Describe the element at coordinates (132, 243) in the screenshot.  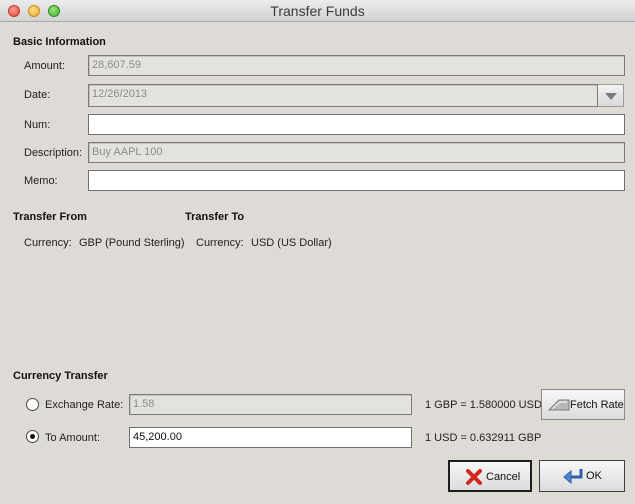
I see `from-currency-value: GBP (Pound Sterling)` at that location.